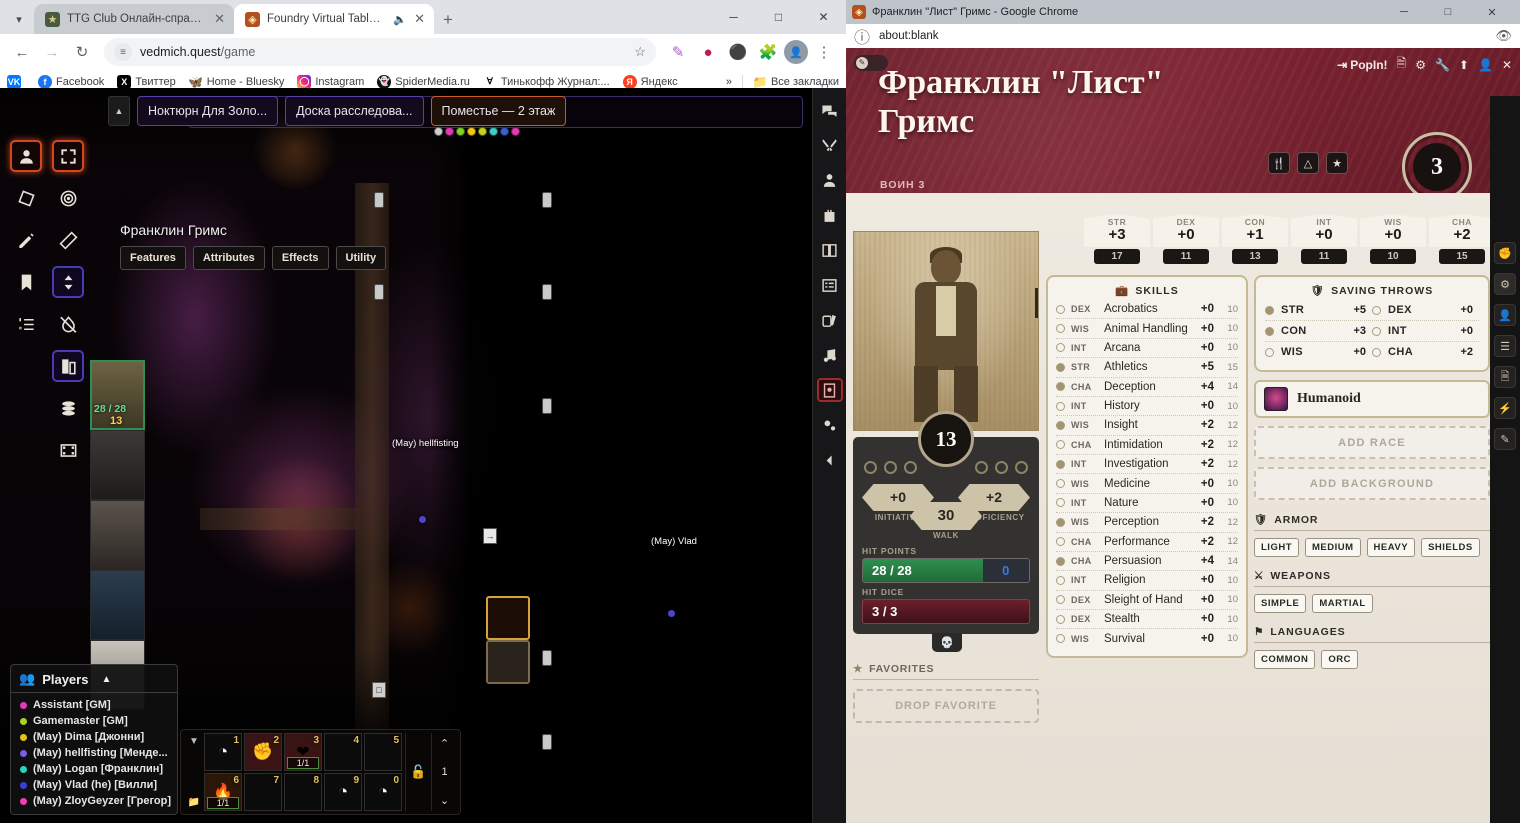  Describe the element at coordinates (400, 19) in the screenshot. I see `speaker-icon: 🔈` at that location.